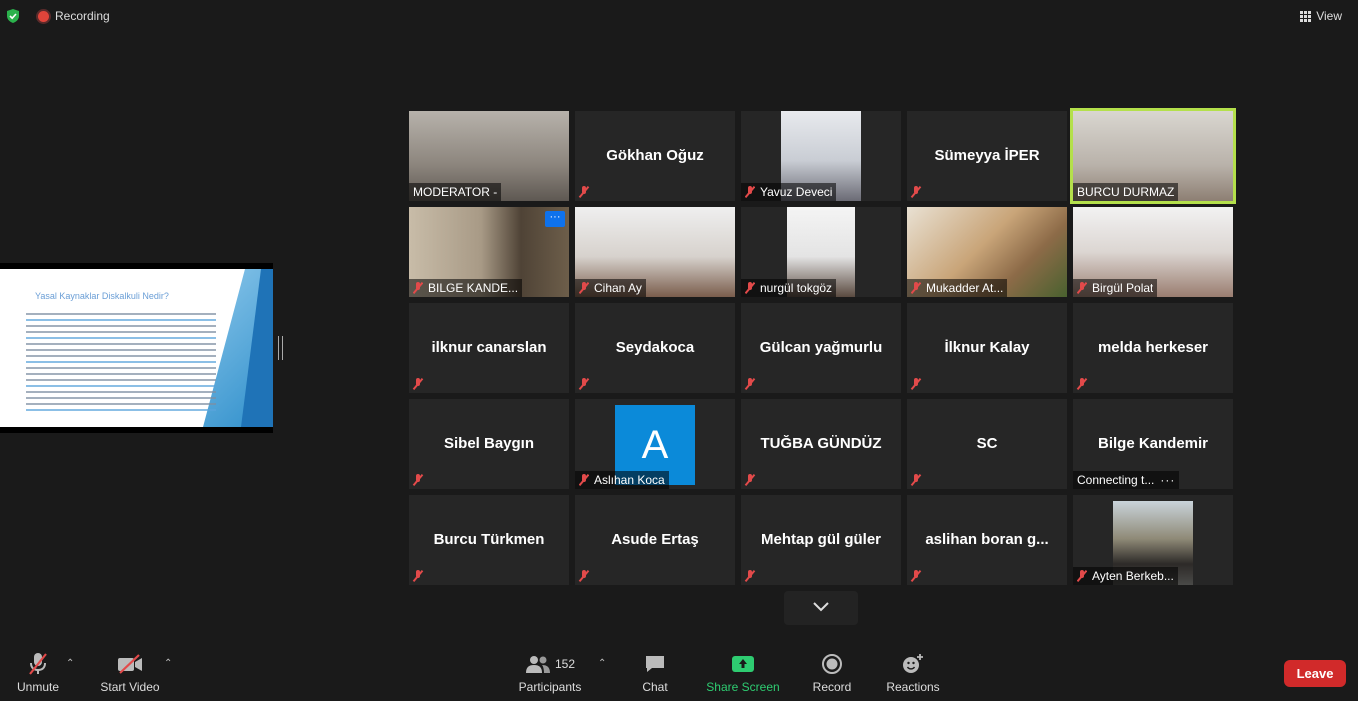 This screenshot has height=701, width=1358. I want to click on record-button: Record, so click(832, 673).